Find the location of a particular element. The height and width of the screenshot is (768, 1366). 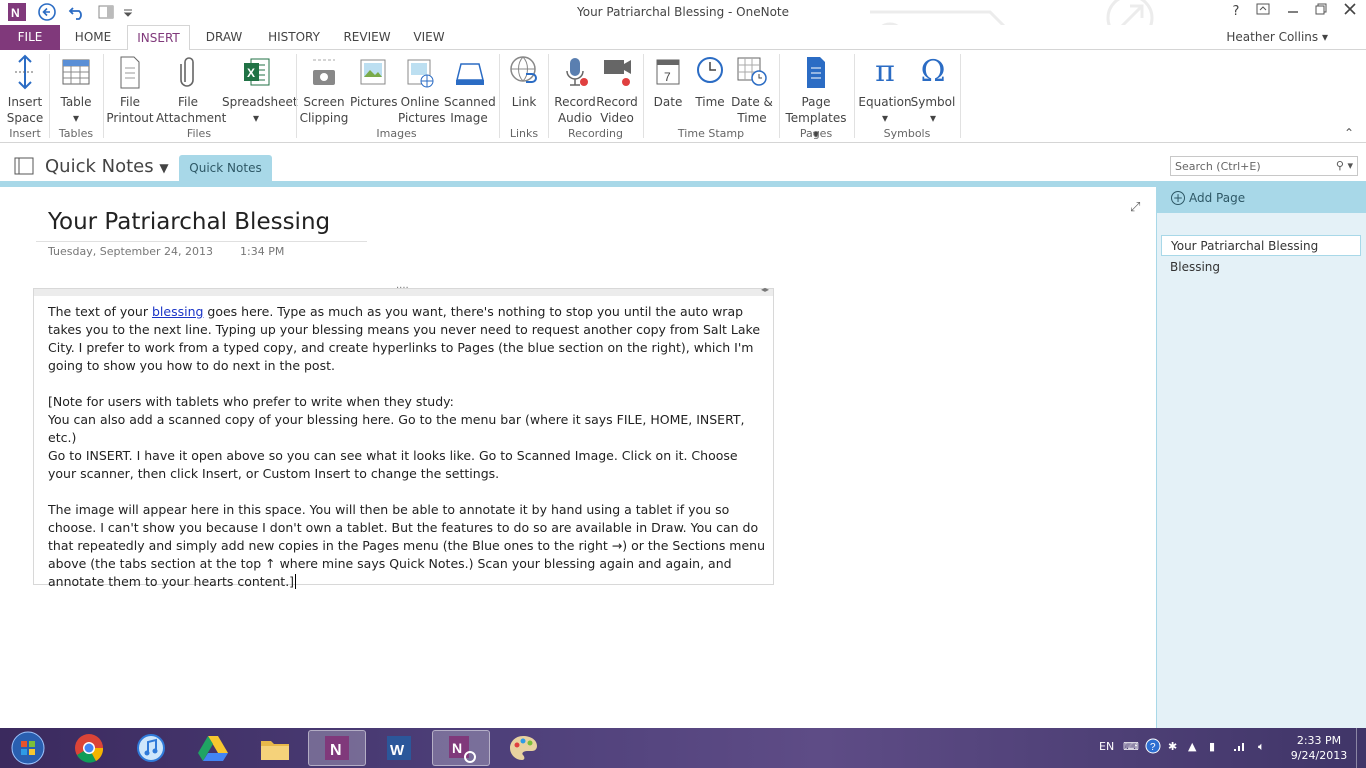

word-taskbar-button: W is located at coordinates (399, 748).